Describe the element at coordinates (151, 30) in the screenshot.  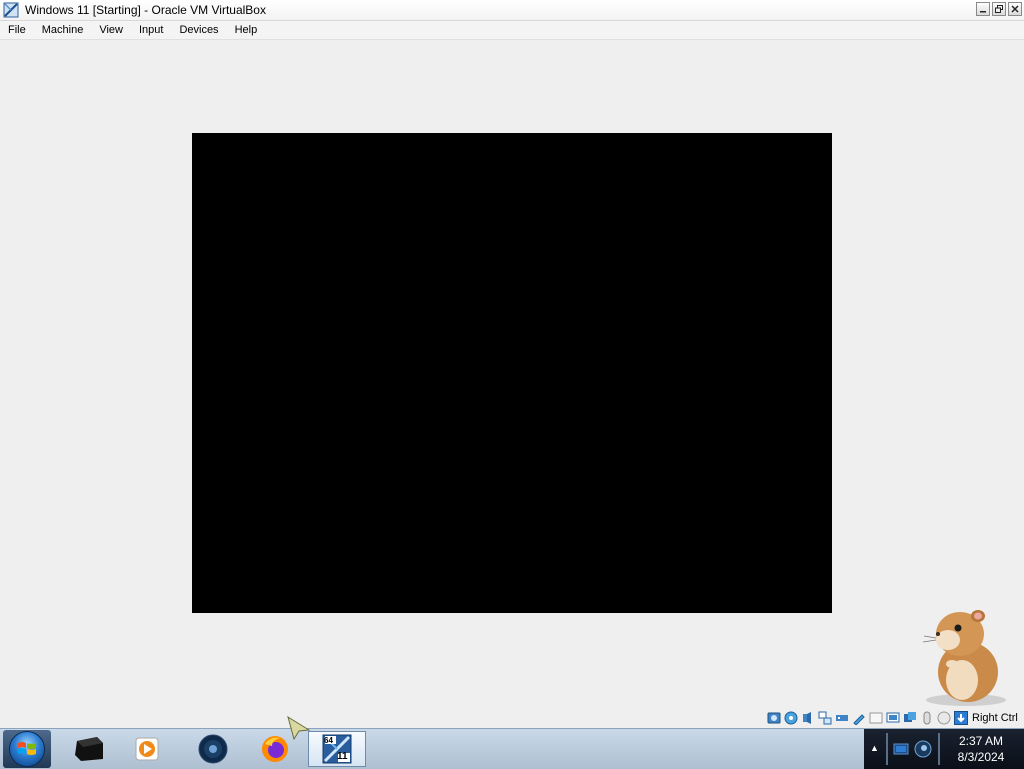
I see `menu-input: Input` at that location.